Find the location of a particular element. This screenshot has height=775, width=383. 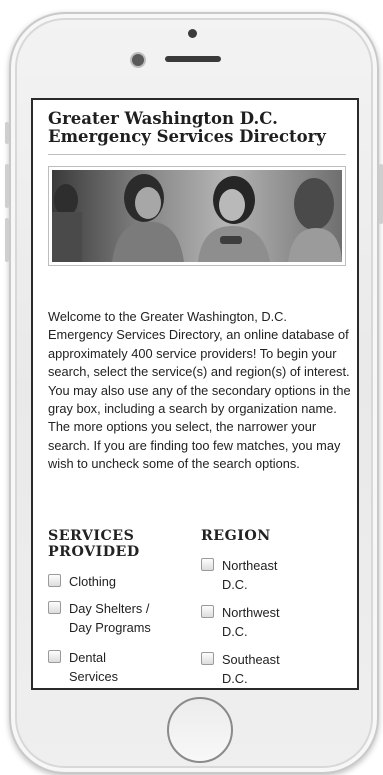

option-label: Southeast D.C. is located at coordinates (251, 669).